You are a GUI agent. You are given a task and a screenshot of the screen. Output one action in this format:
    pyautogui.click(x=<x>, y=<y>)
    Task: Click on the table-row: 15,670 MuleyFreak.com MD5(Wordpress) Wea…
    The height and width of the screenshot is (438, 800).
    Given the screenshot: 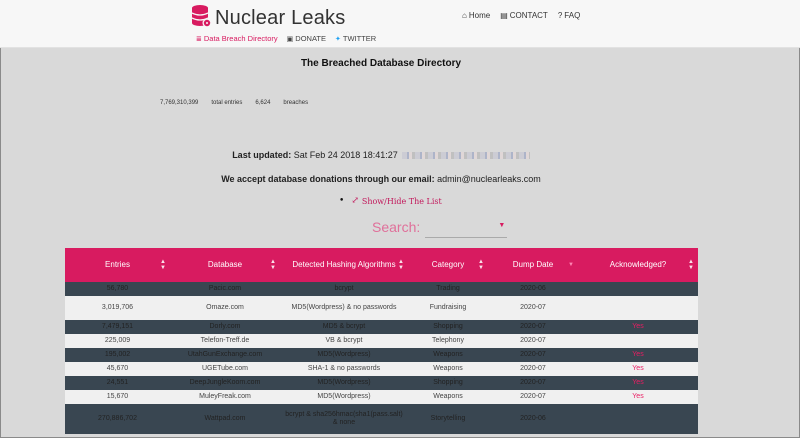 What is the action you would take?
    pyautogui.click(x=381, y=397)
    